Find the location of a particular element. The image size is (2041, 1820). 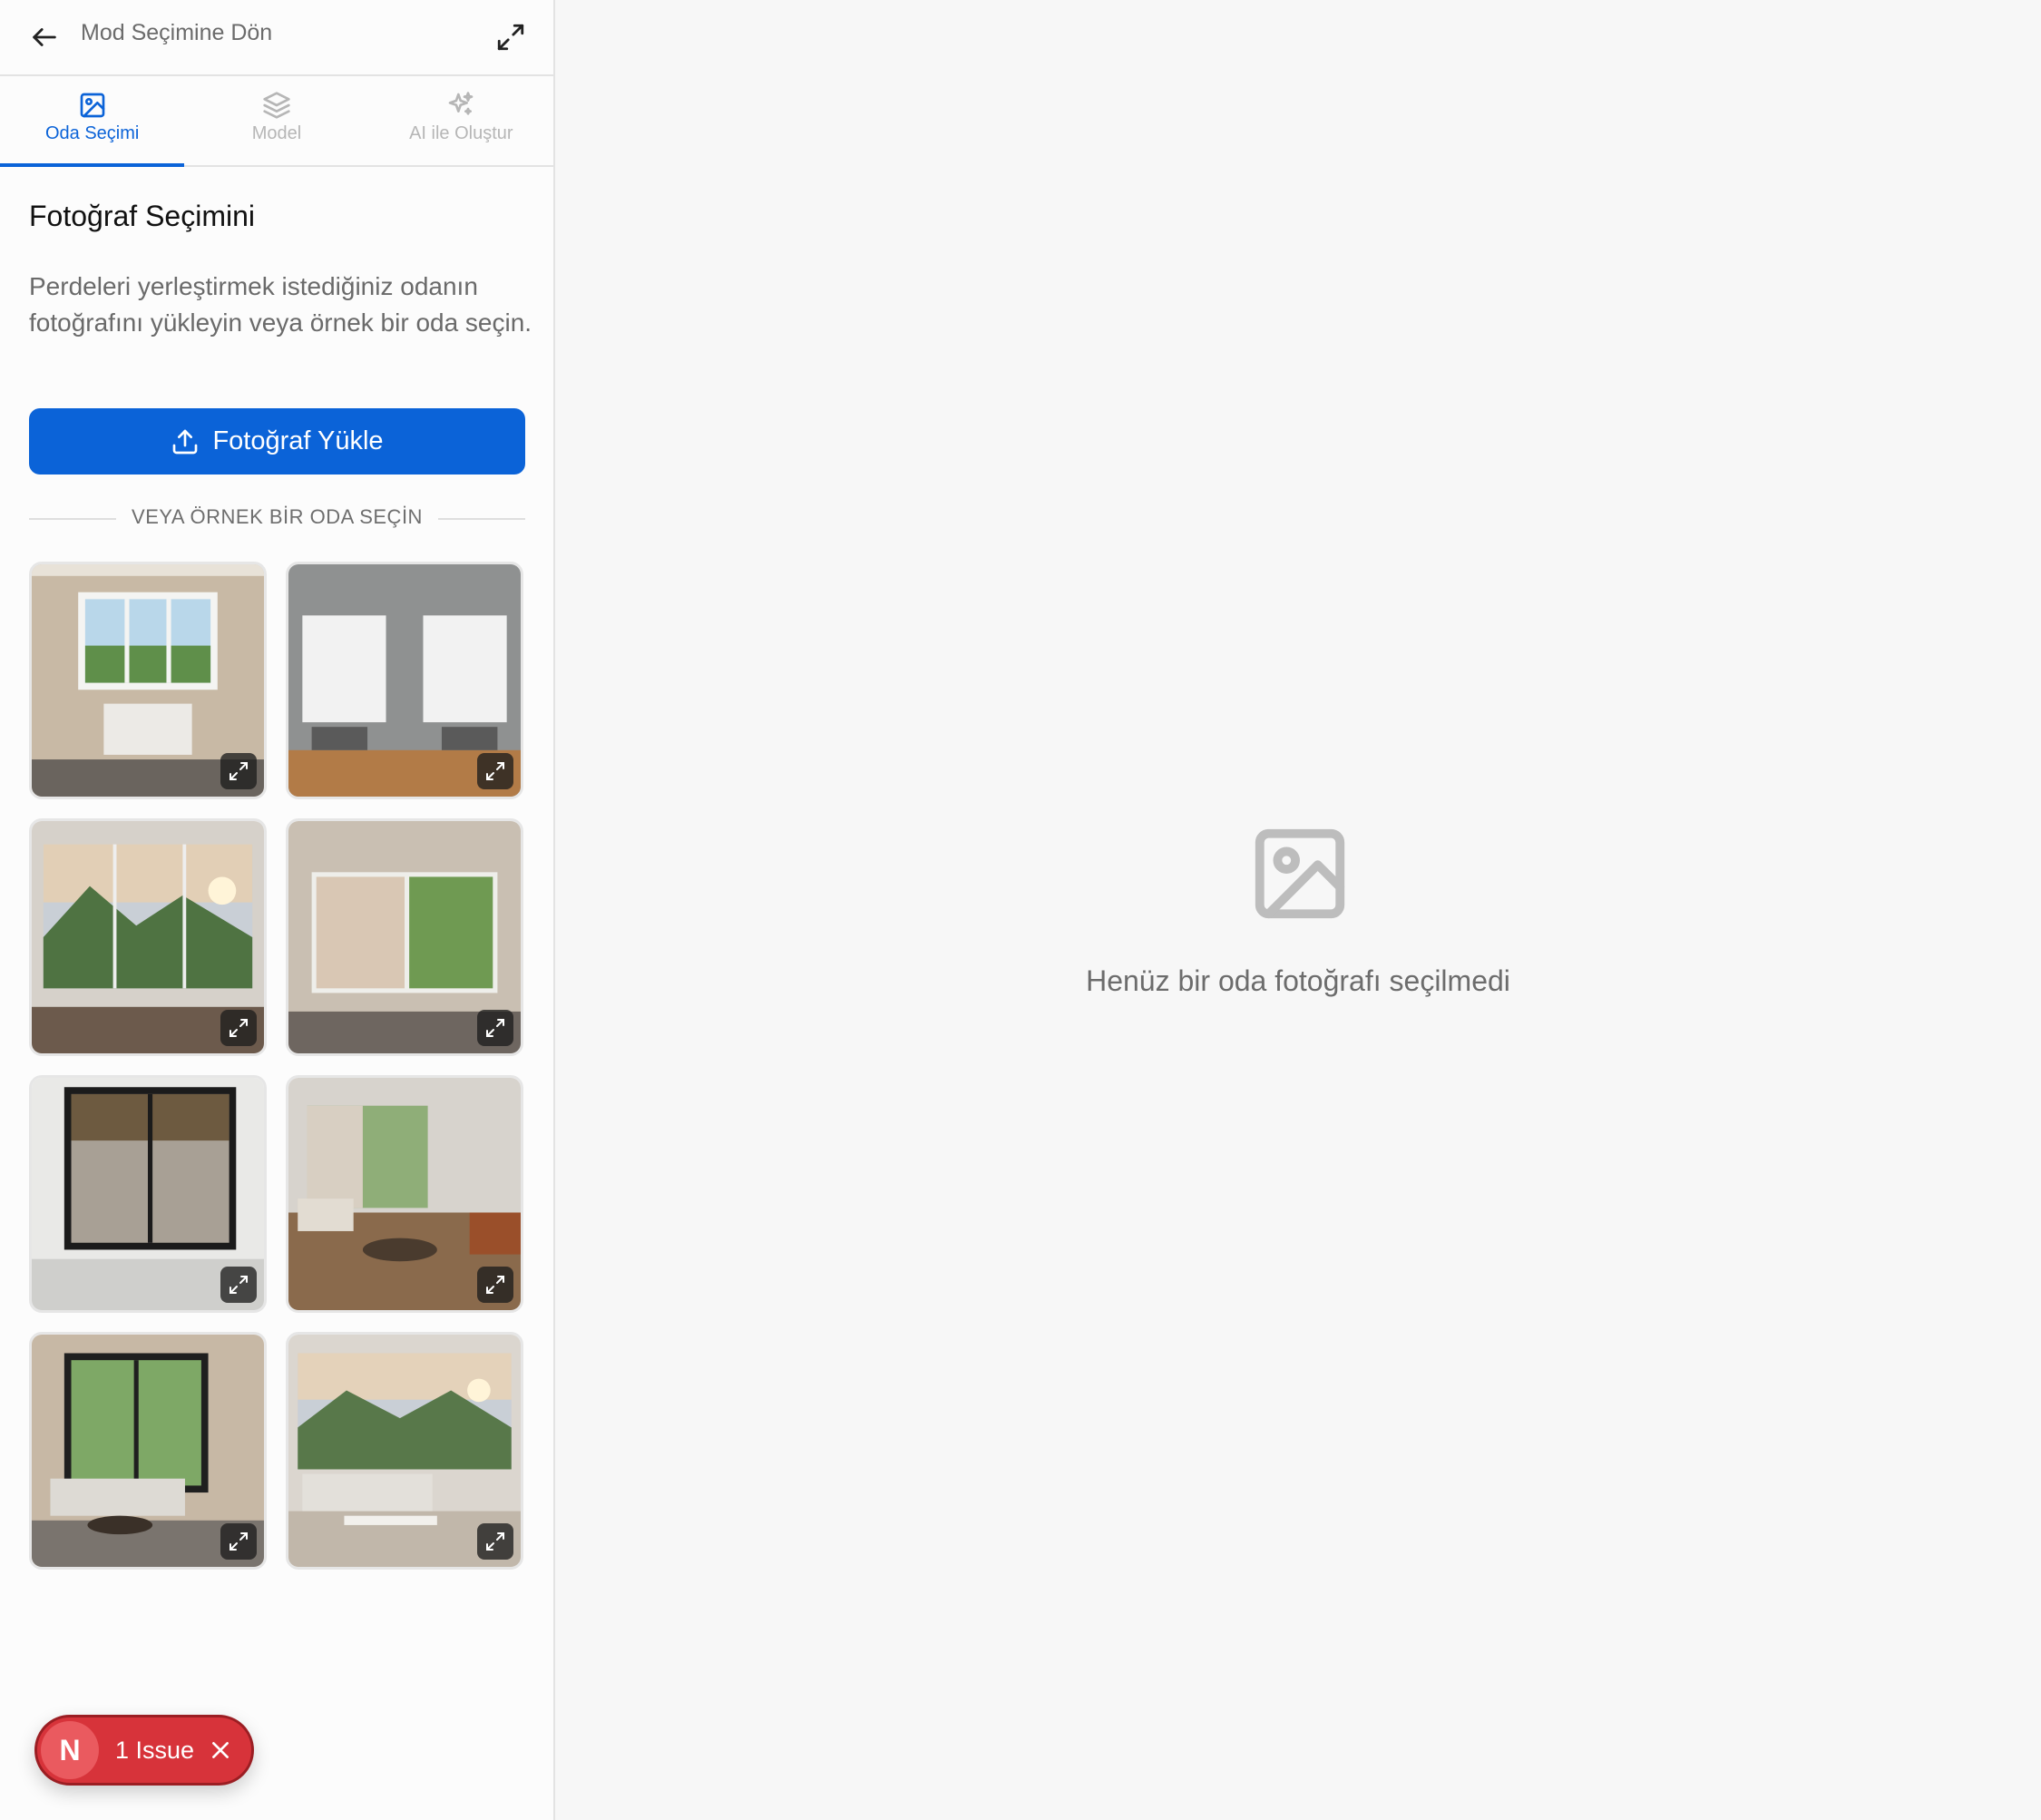

top-bar: Mod Seçimine Dön is located at coordinates (276, 38).